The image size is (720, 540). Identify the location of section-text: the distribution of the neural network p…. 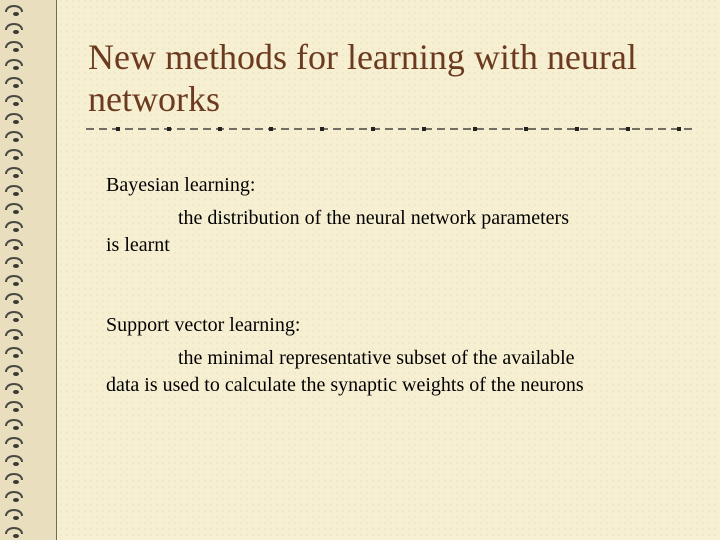
(337, 231).